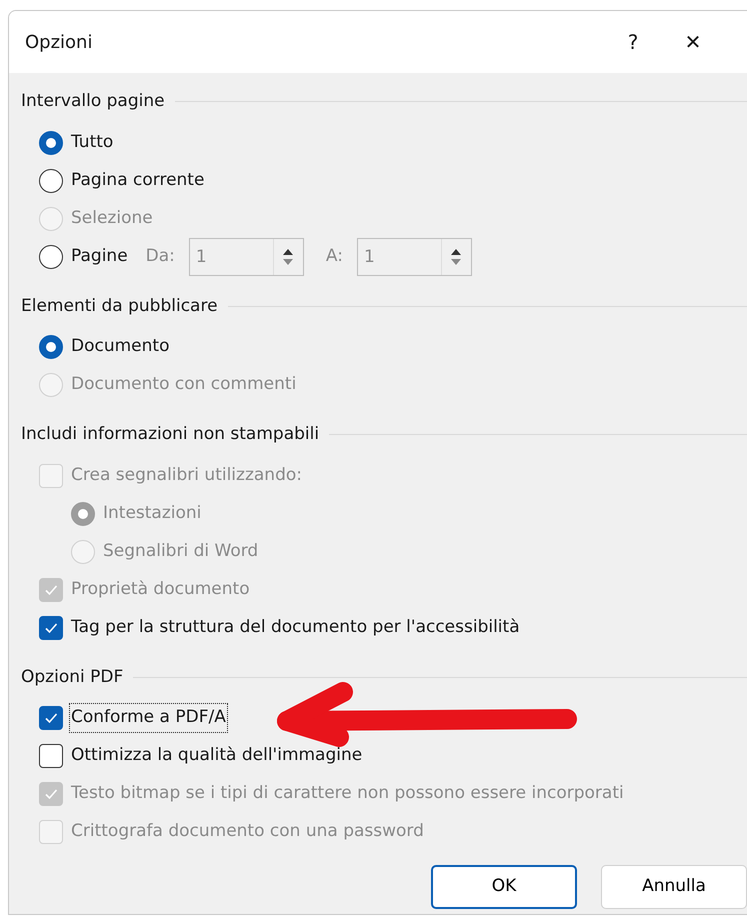 The height and width of the screenshot is (920, 747). Describe the element at coordinates (160, 589) in the screenshot. I see `option-label: Proprietà documento` at that location.